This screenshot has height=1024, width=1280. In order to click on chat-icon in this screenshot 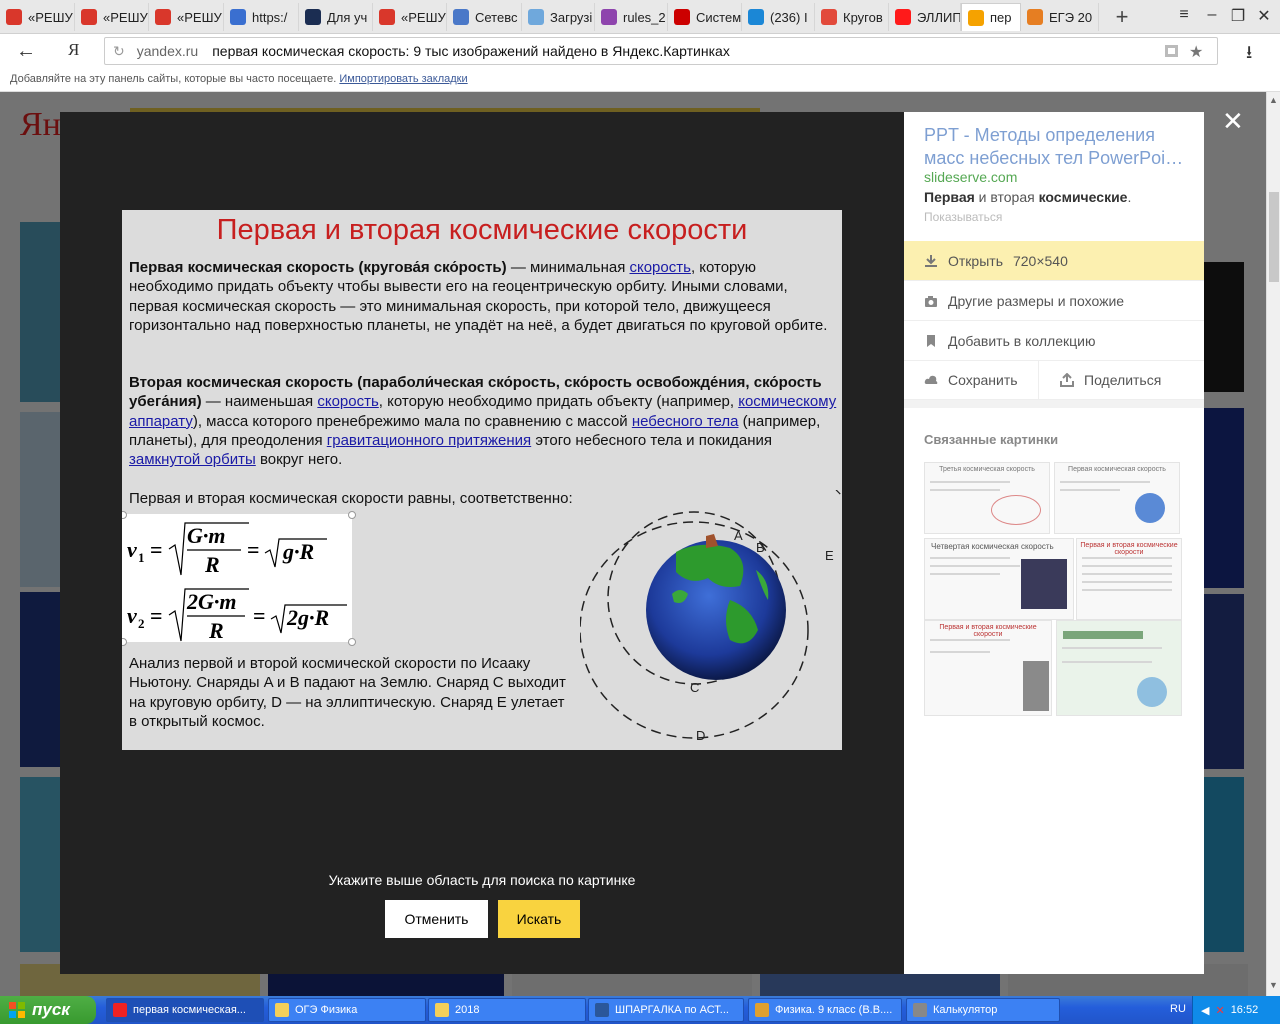, I will do `click(756, 17)`.